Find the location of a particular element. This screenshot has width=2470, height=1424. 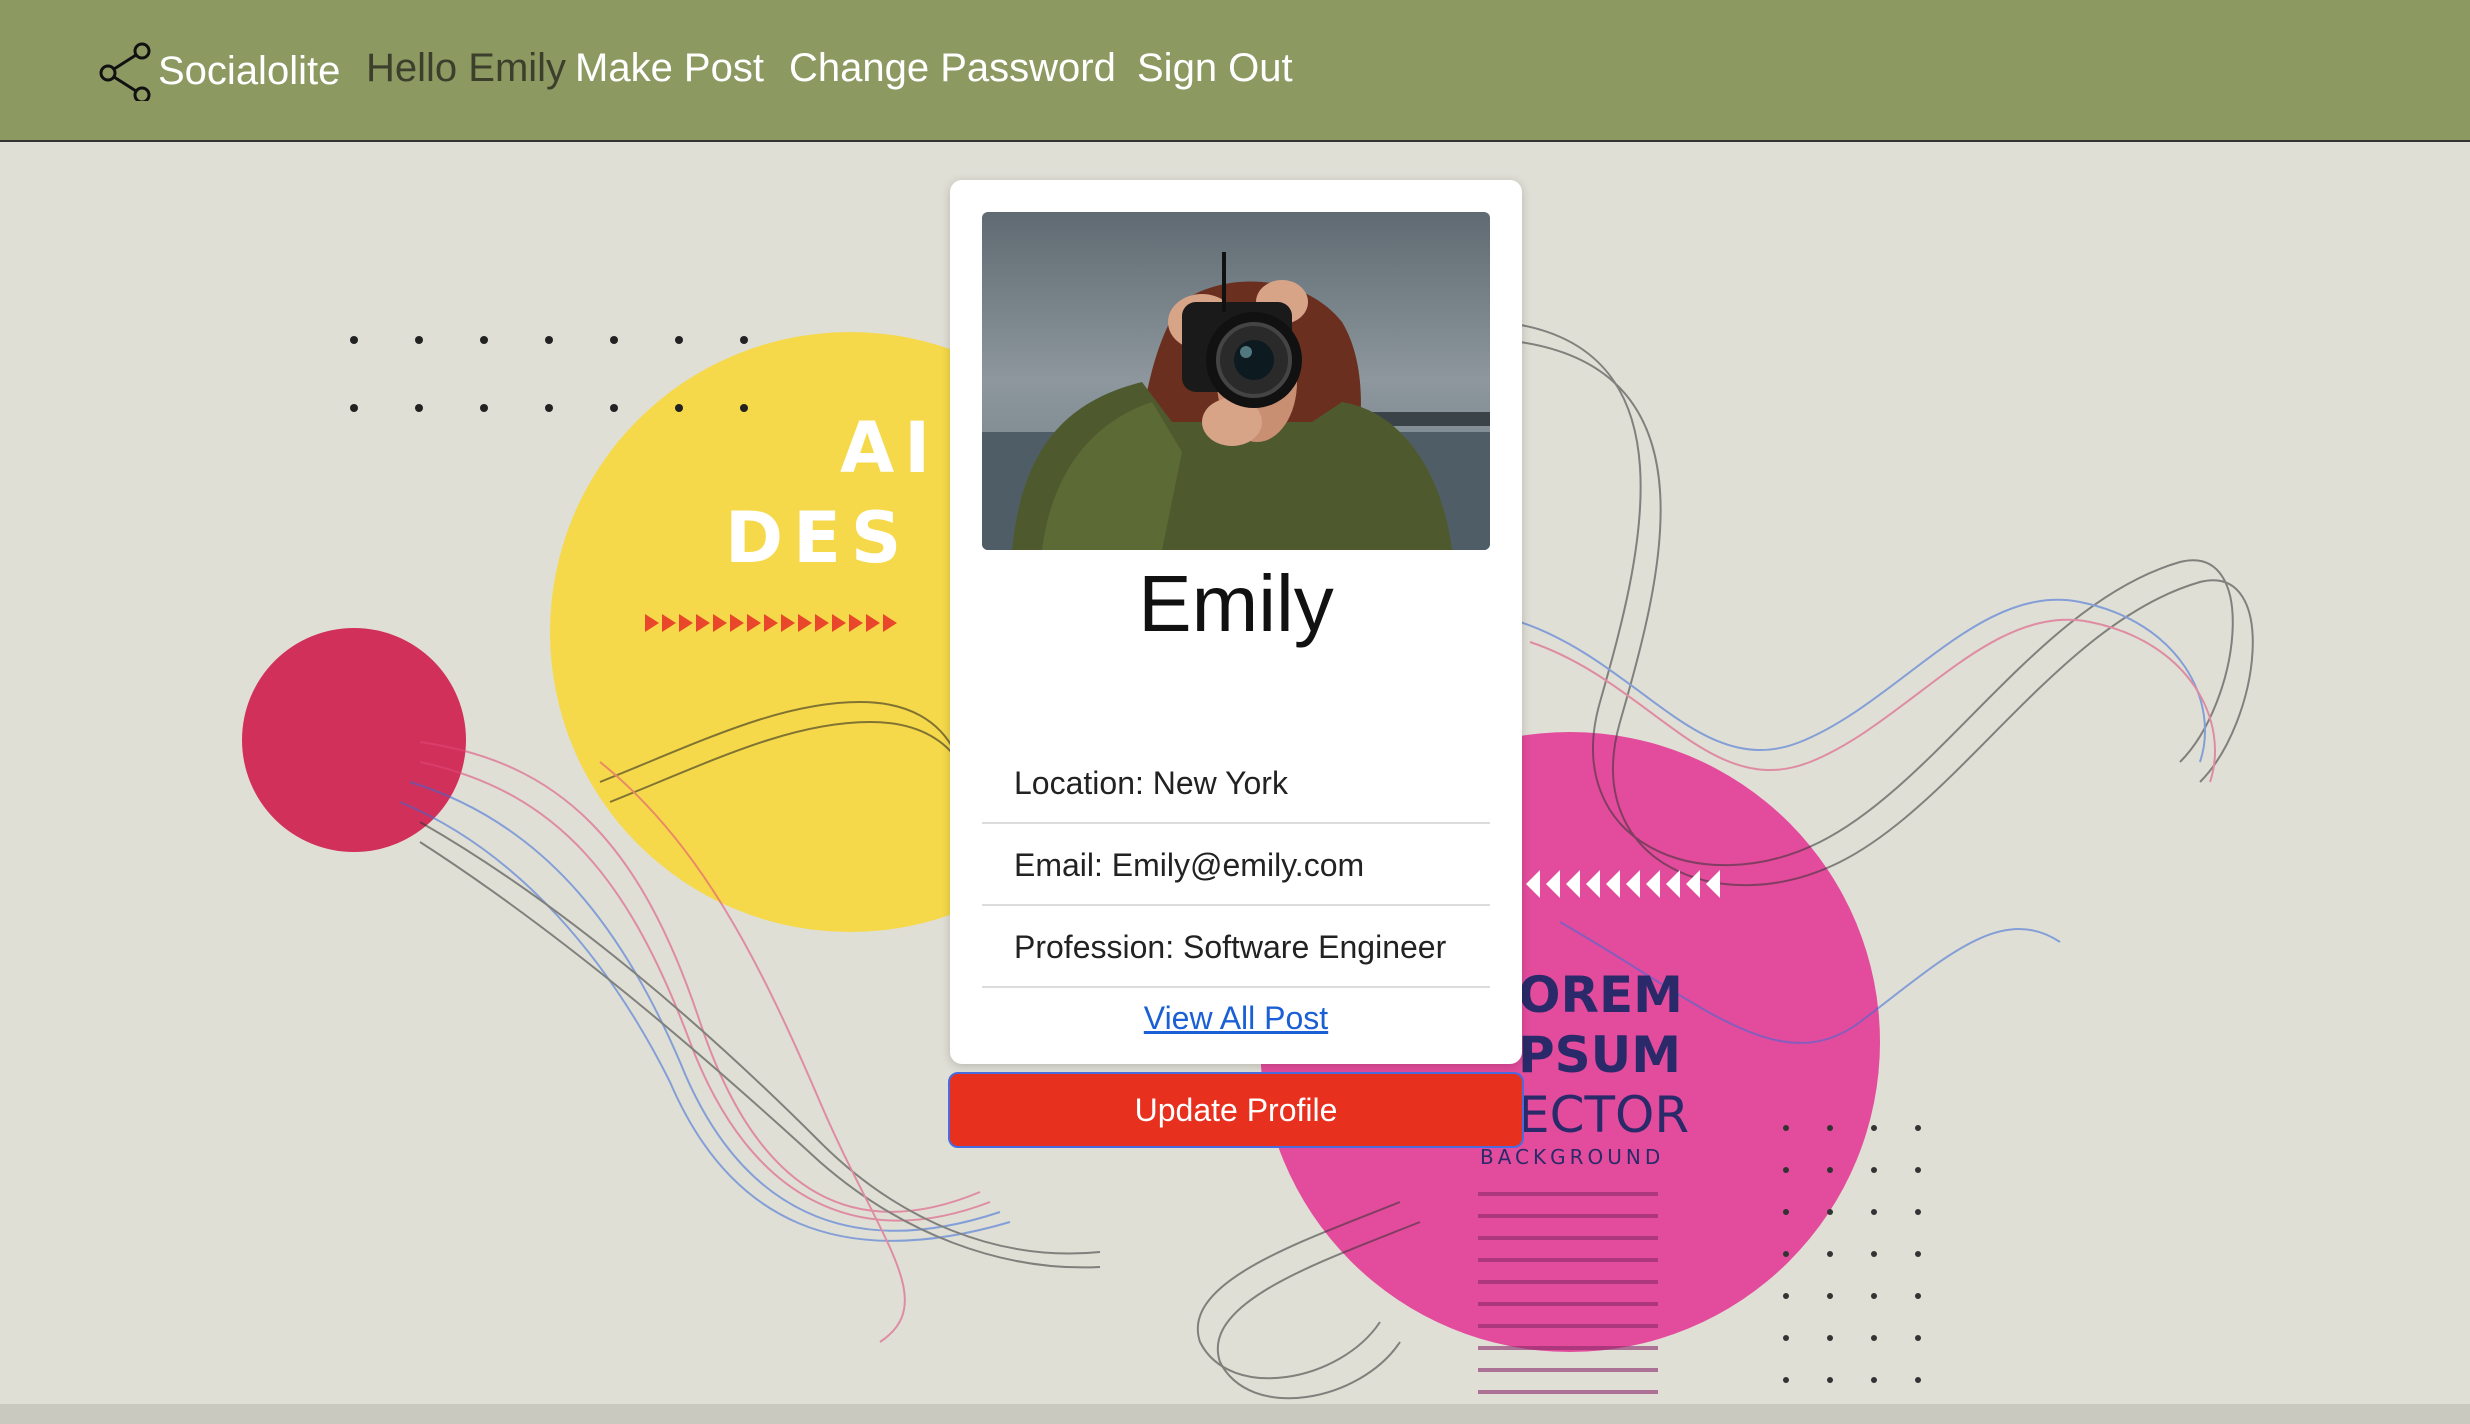

email-row: Email: Emily@emily.com is located at coordinates (1236, 865).